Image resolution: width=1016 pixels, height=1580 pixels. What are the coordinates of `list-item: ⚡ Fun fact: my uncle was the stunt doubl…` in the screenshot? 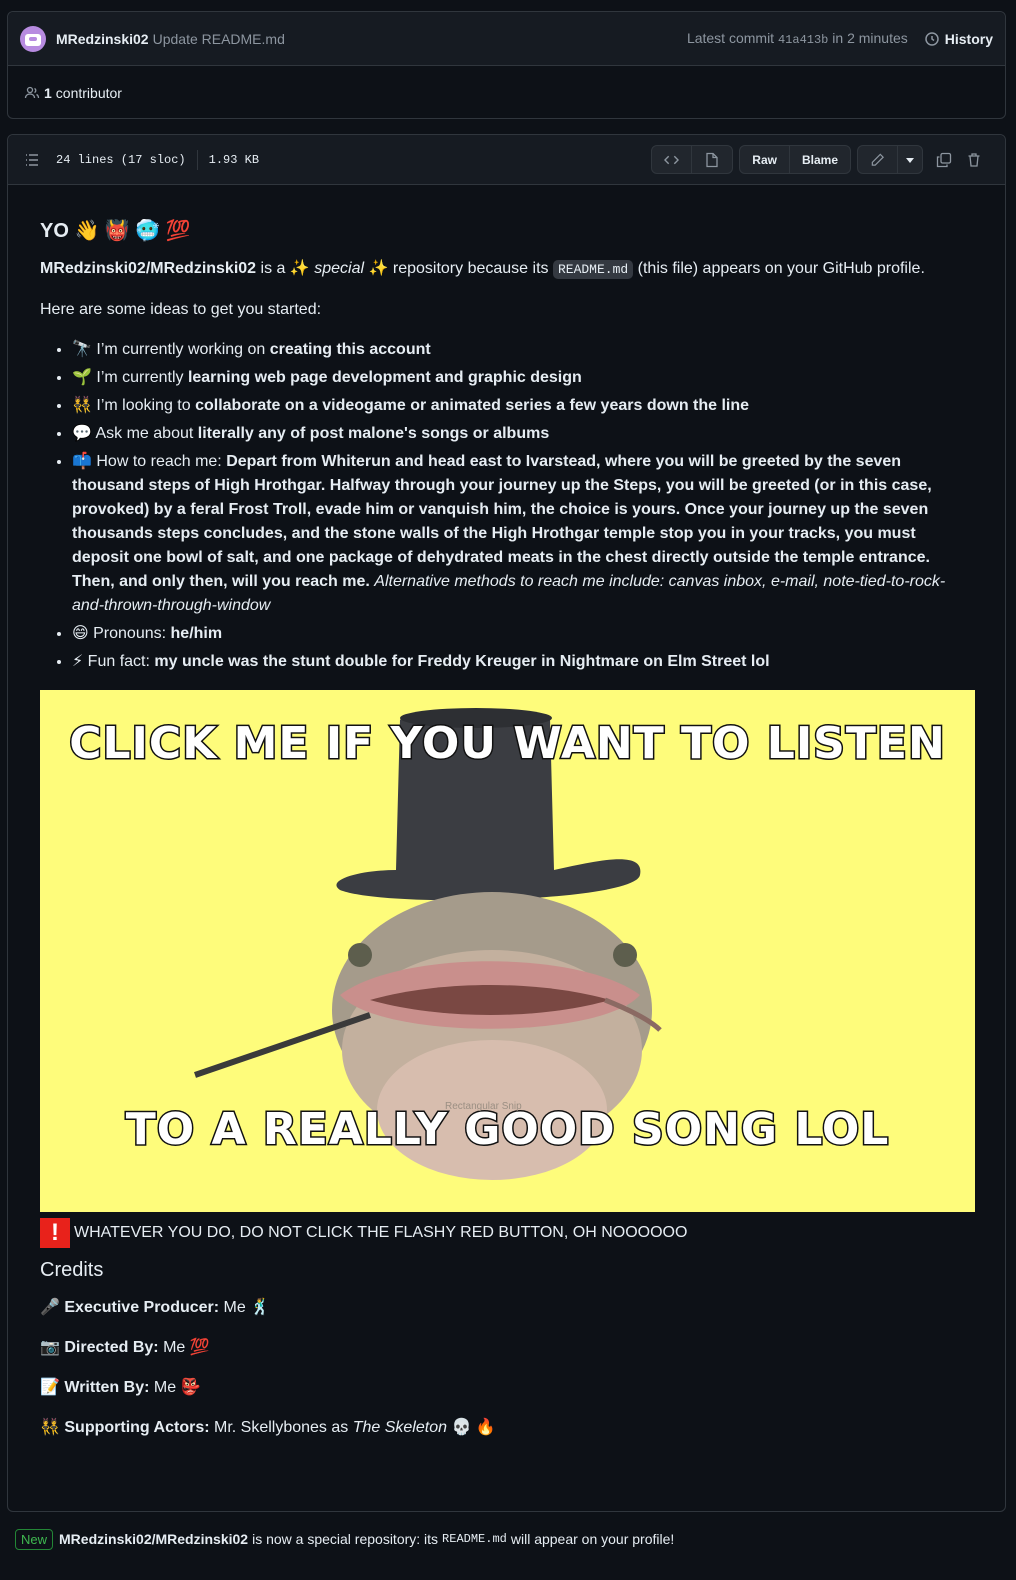 It's located at (523, 662).